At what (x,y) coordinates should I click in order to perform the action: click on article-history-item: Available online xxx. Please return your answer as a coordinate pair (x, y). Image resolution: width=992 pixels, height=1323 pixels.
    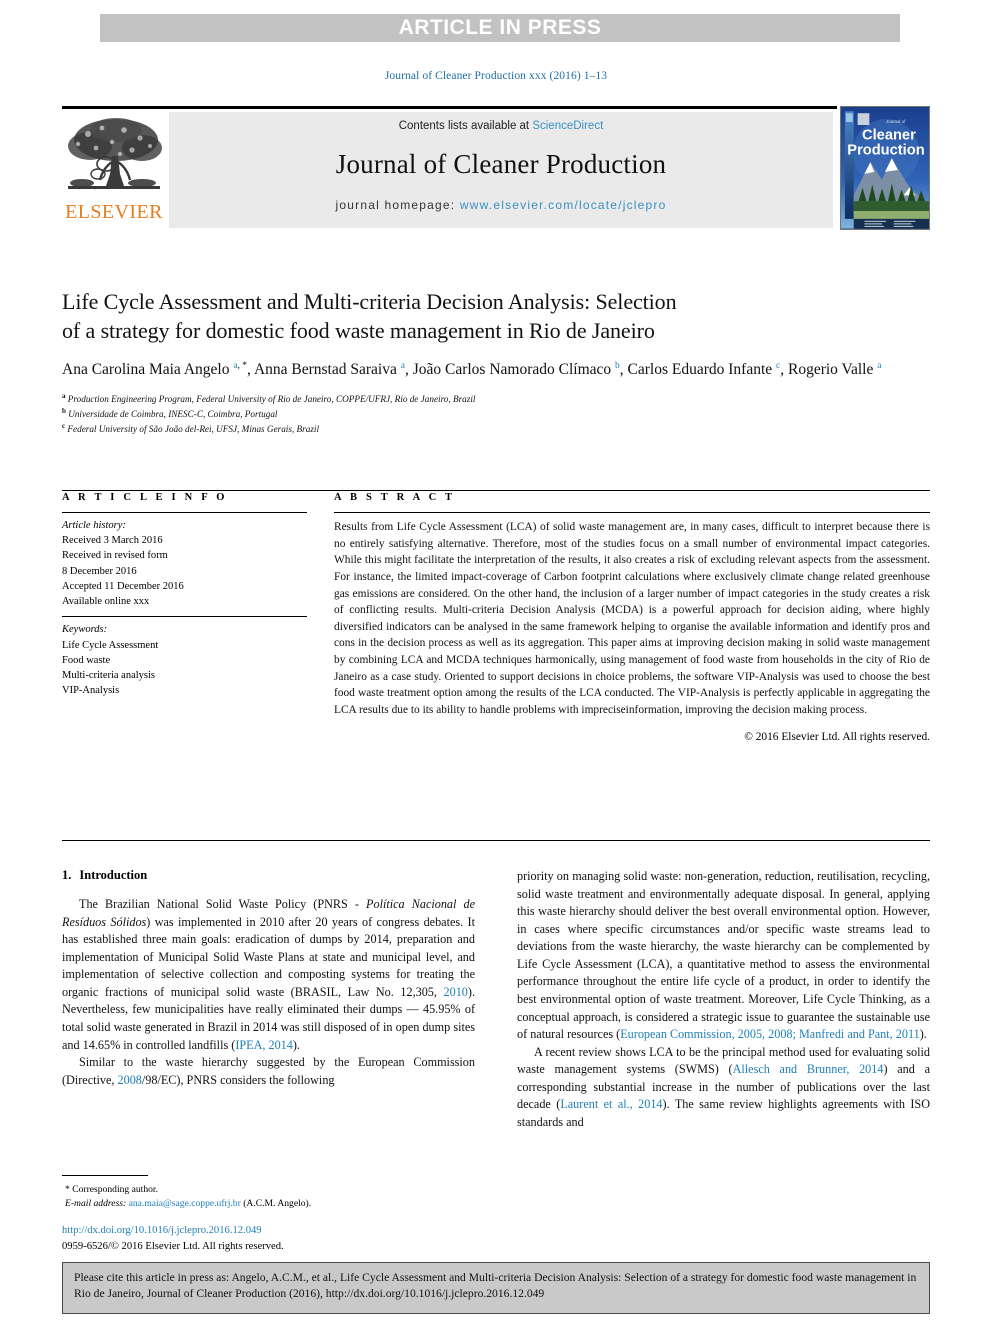
    Looking at the image, I should click on (106, 602).